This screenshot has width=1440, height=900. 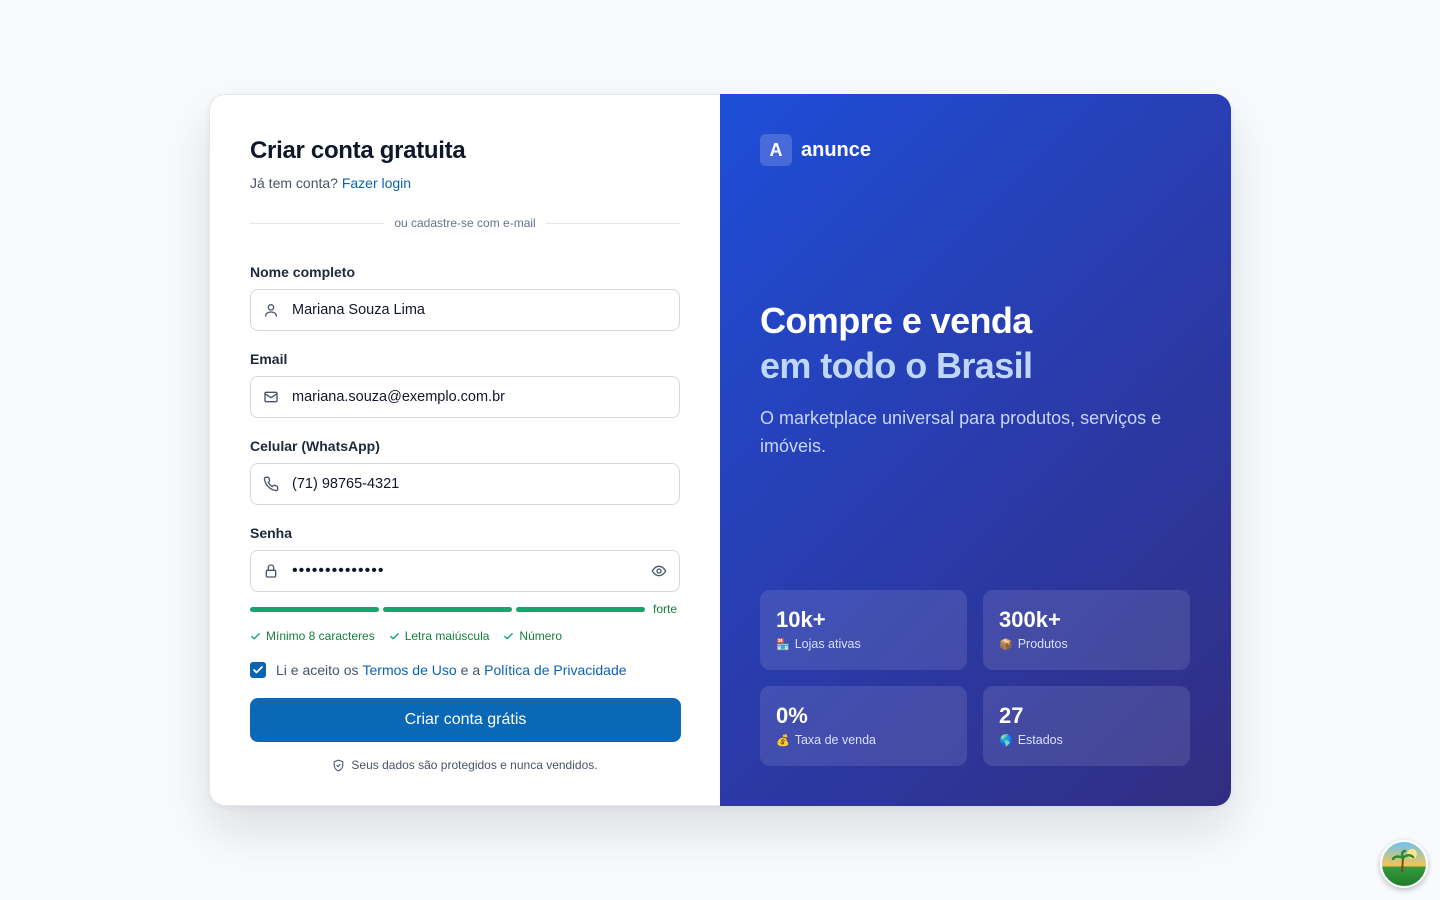 I want to click on terms-of-use-link: Termos de Uso, so click(x=410, y=670).